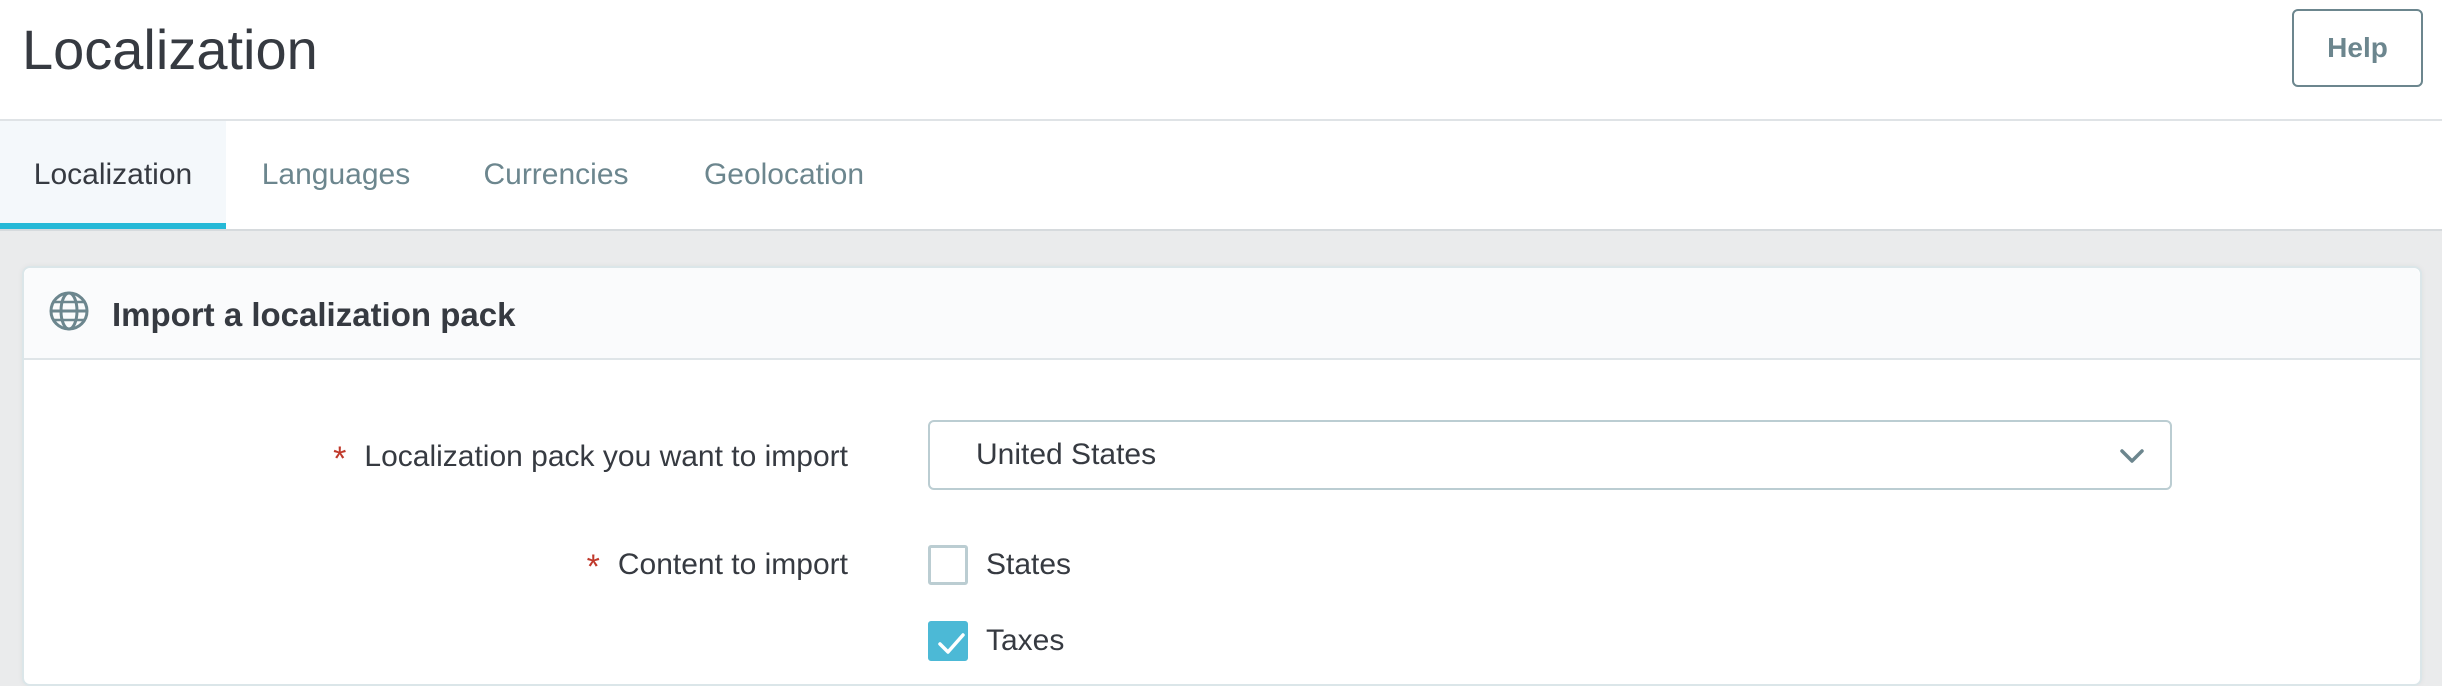 The image size is (2442, 686). I want to click on tab-languages: Languages, so click(336, 175).